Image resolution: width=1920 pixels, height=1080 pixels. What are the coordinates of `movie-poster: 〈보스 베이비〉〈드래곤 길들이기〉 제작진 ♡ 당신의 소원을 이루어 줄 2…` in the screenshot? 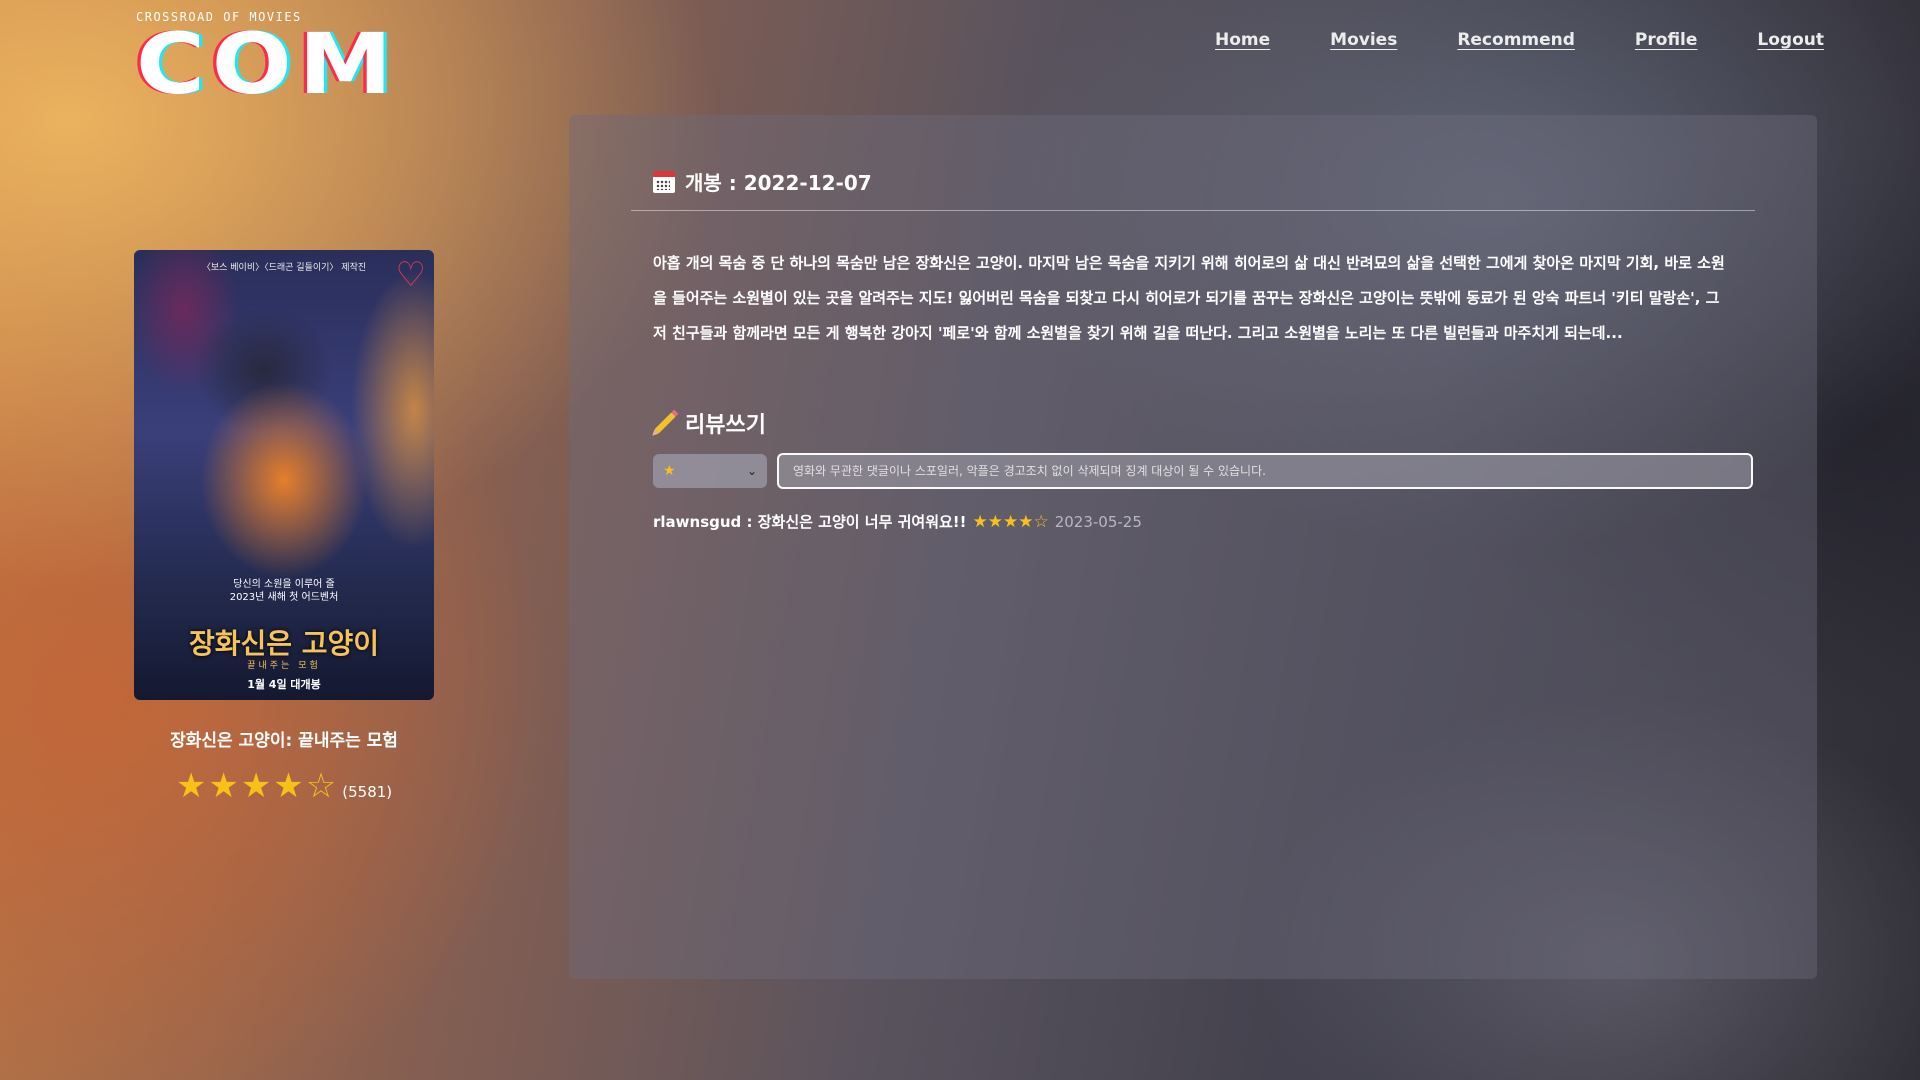 It's located at (284, 475).